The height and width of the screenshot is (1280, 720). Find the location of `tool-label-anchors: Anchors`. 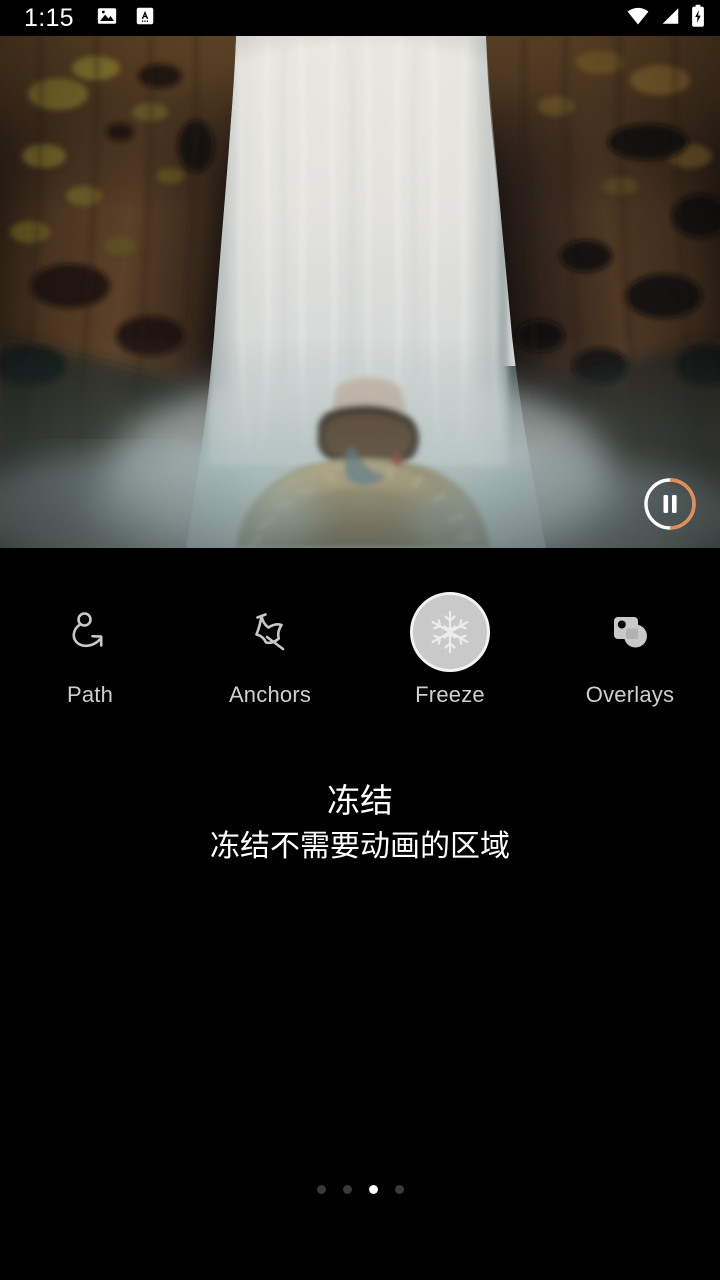

tool-label-anchors: Anchors is located at coordinates (270, 694).